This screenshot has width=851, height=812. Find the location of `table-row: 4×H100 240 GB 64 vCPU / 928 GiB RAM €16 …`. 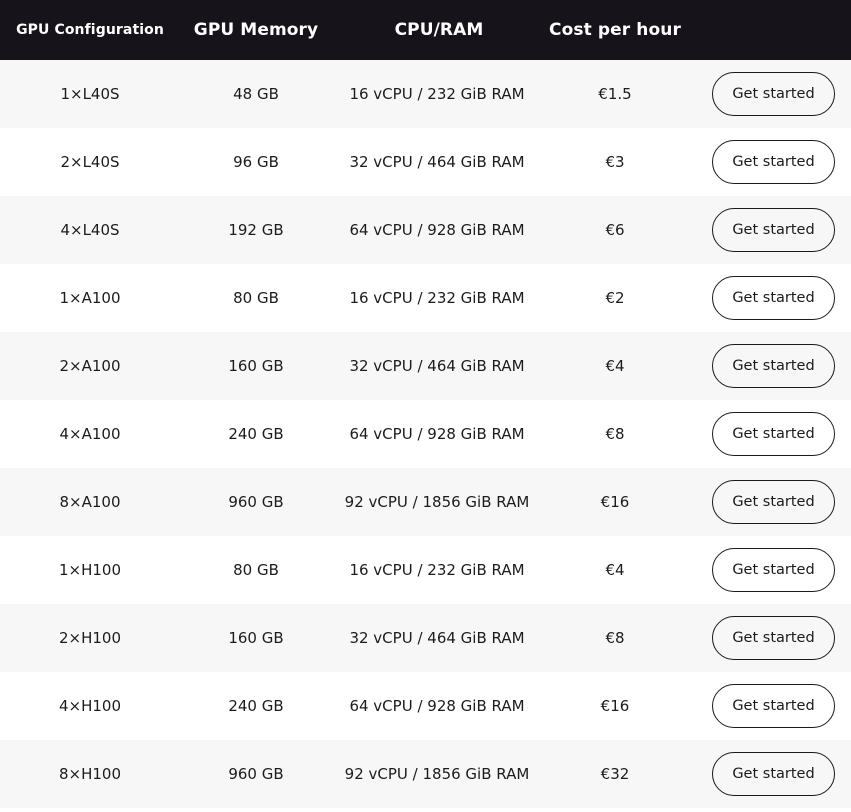

table-row: 4×H100 240 GB 64 vCPU / 928 GiB RAM €16 … is located at coordinates (425, 706).